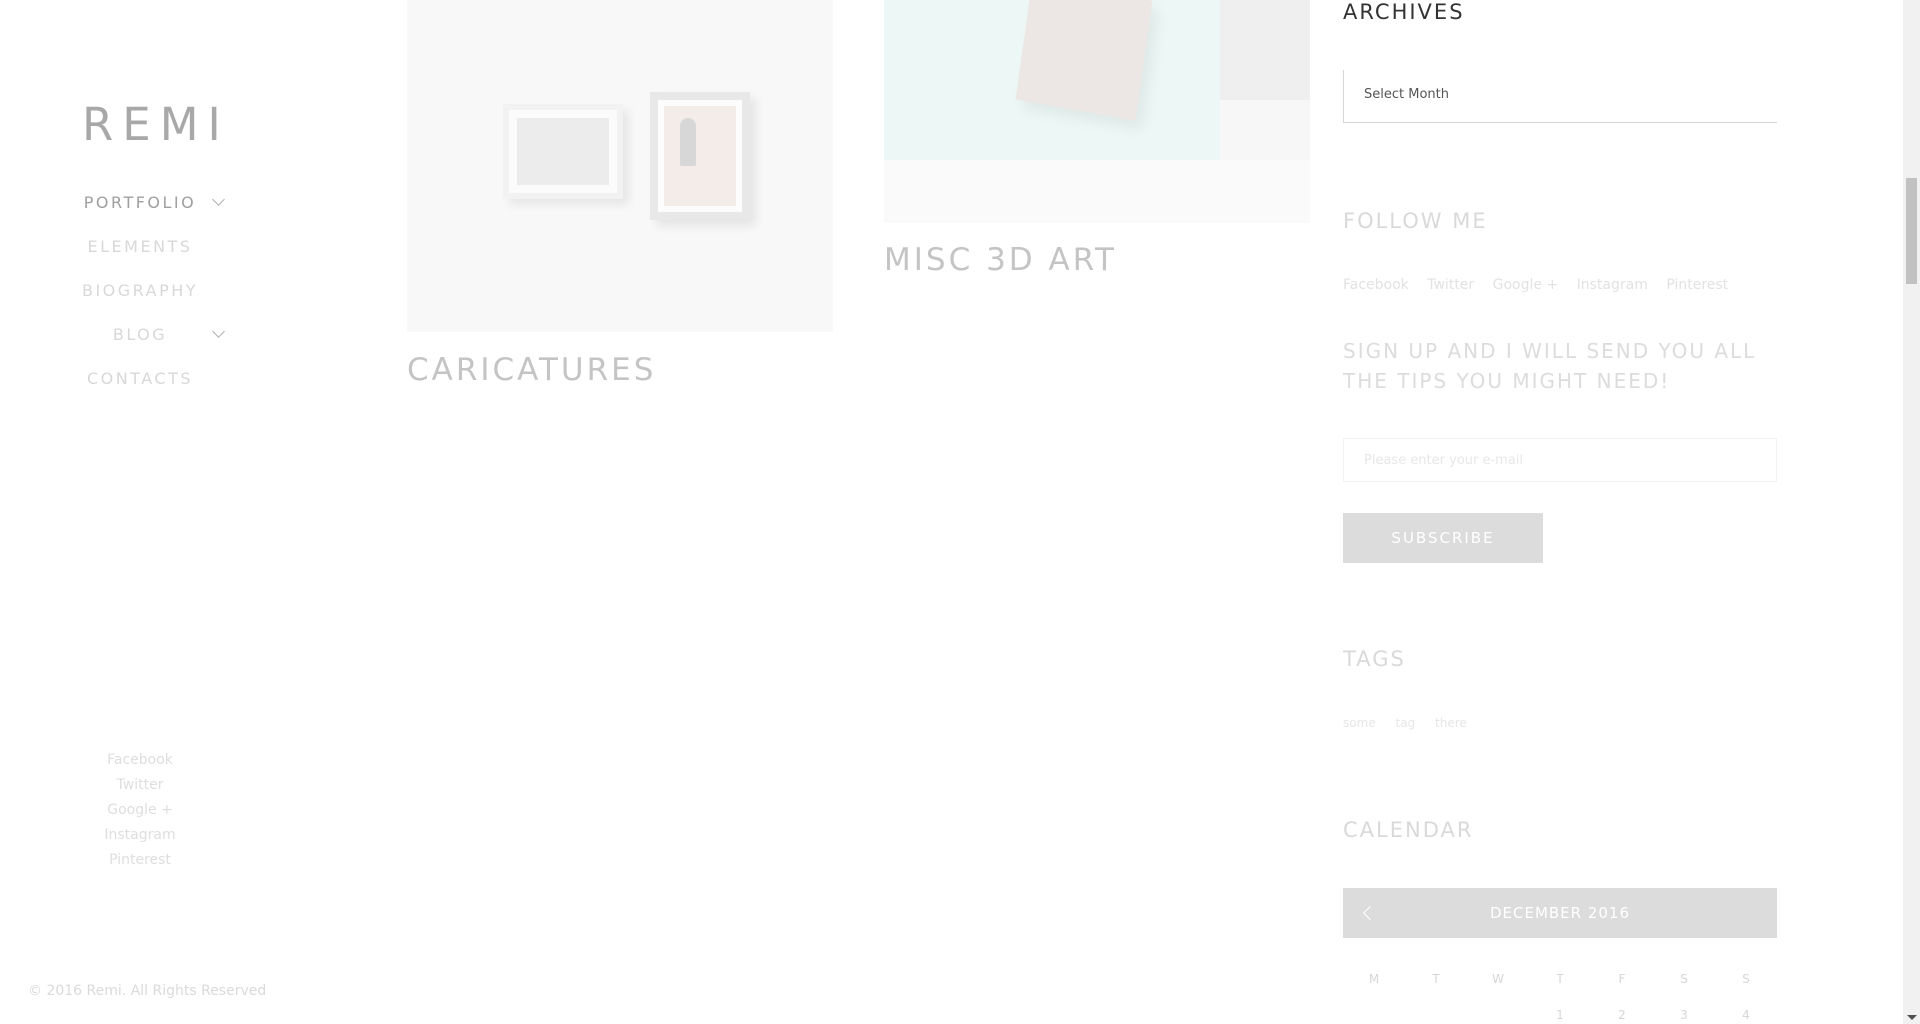 The height and width of the screenshot is (1024, 1920). I want to click on tag-link: some, so click(1359, 723).